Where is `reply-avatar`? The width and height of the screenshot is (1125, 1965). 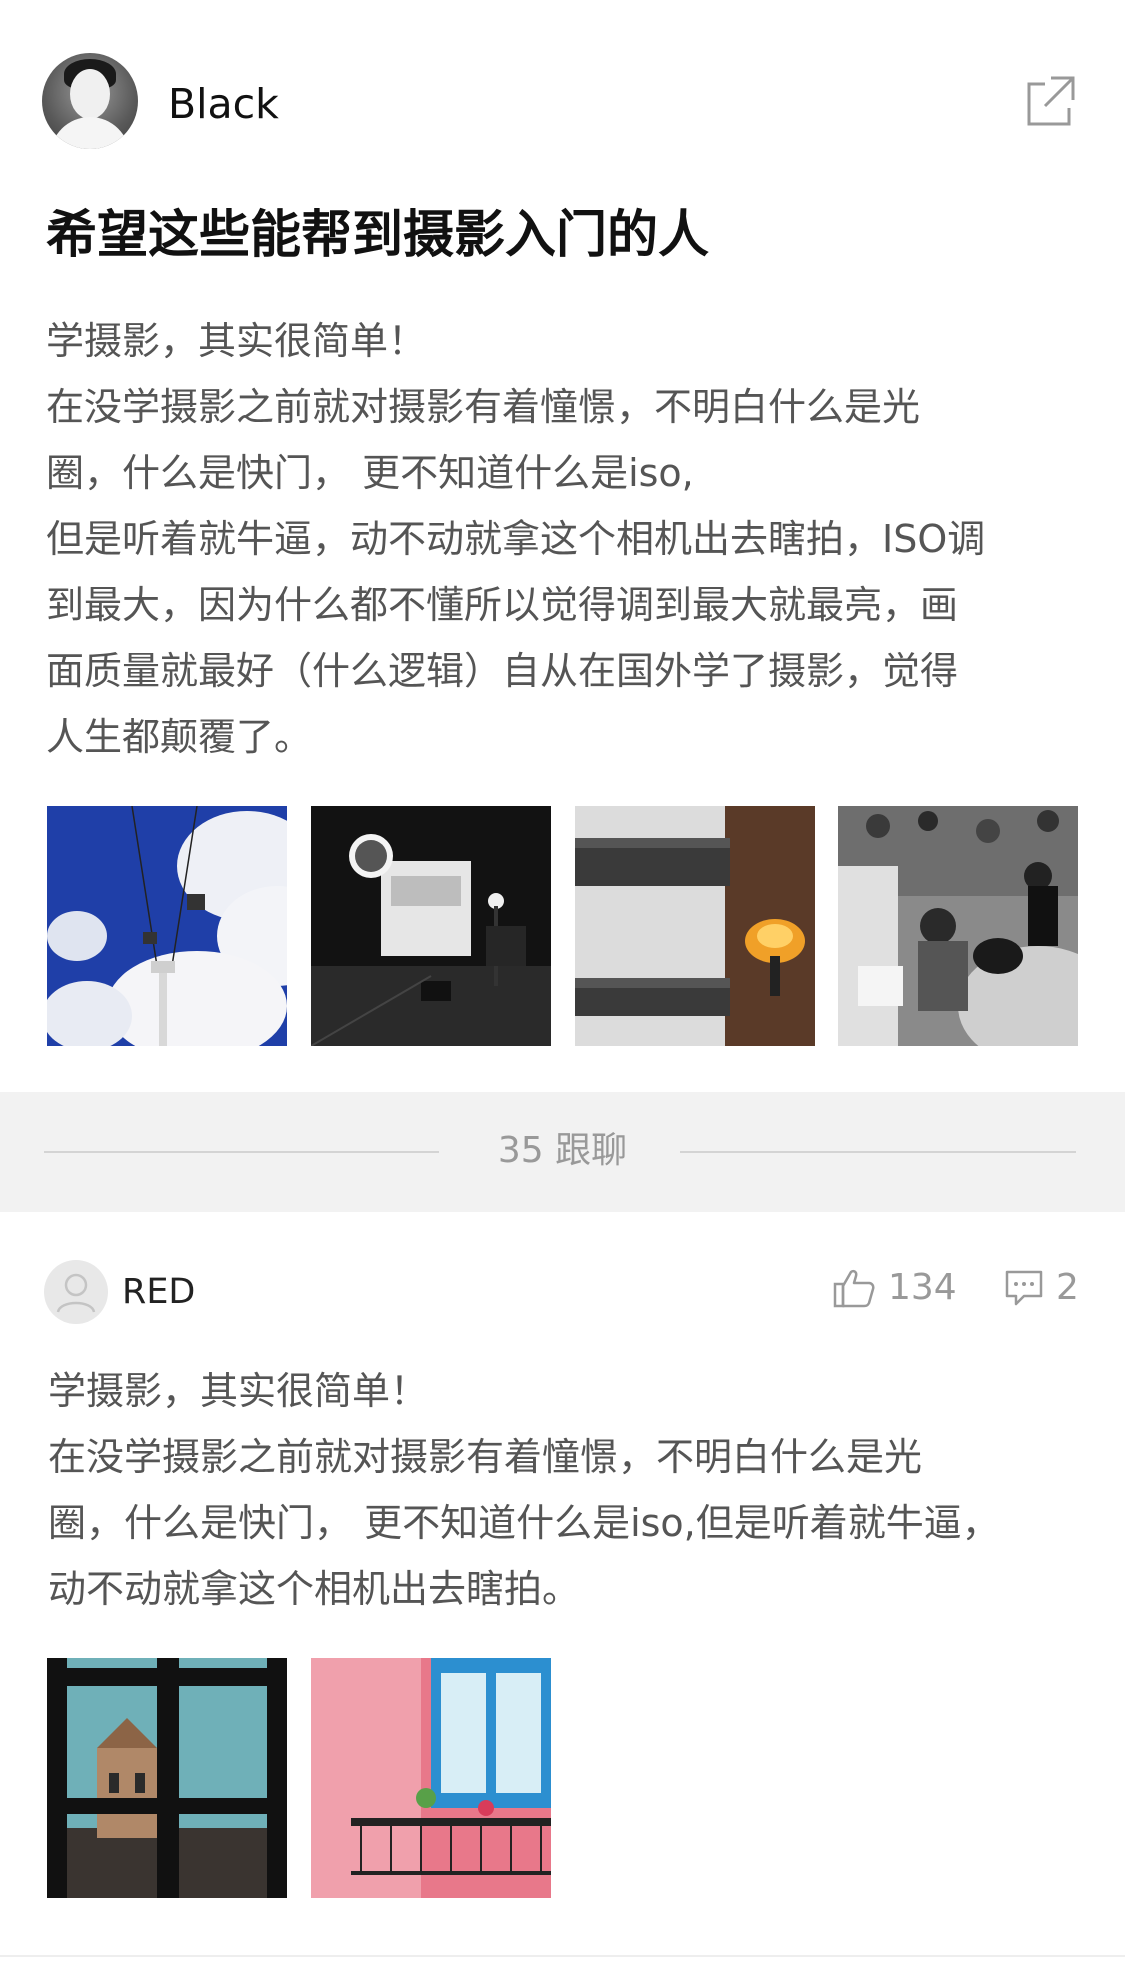
reply-avatar is located at coordinates (76, 1292).